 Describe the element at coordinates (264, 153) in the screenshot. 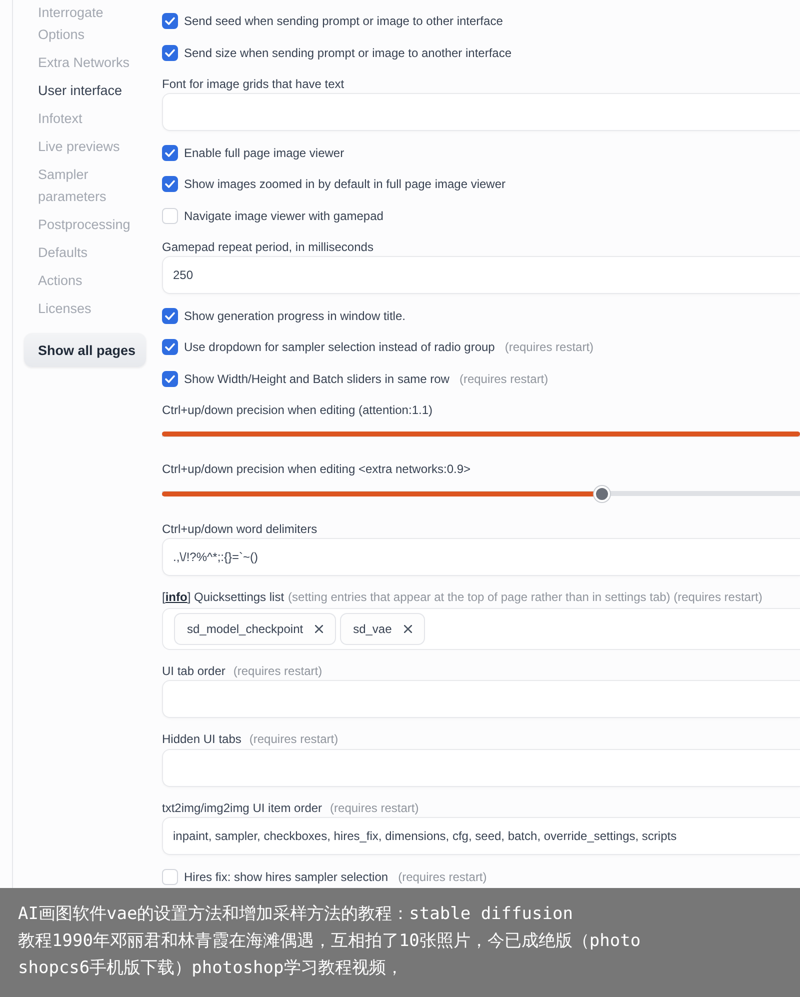

I see `checkbox-label: Enable full page image viewer` at that location.